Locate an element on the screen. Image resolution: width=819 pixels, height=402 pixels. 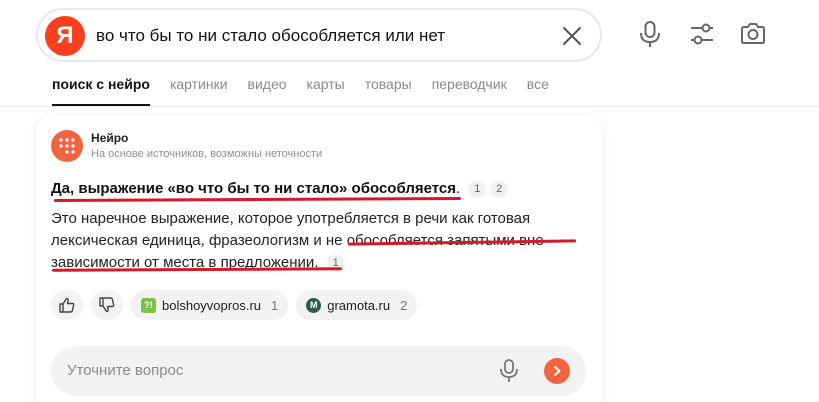
source-name: gramota.ru is located at coordinates (359, 305).